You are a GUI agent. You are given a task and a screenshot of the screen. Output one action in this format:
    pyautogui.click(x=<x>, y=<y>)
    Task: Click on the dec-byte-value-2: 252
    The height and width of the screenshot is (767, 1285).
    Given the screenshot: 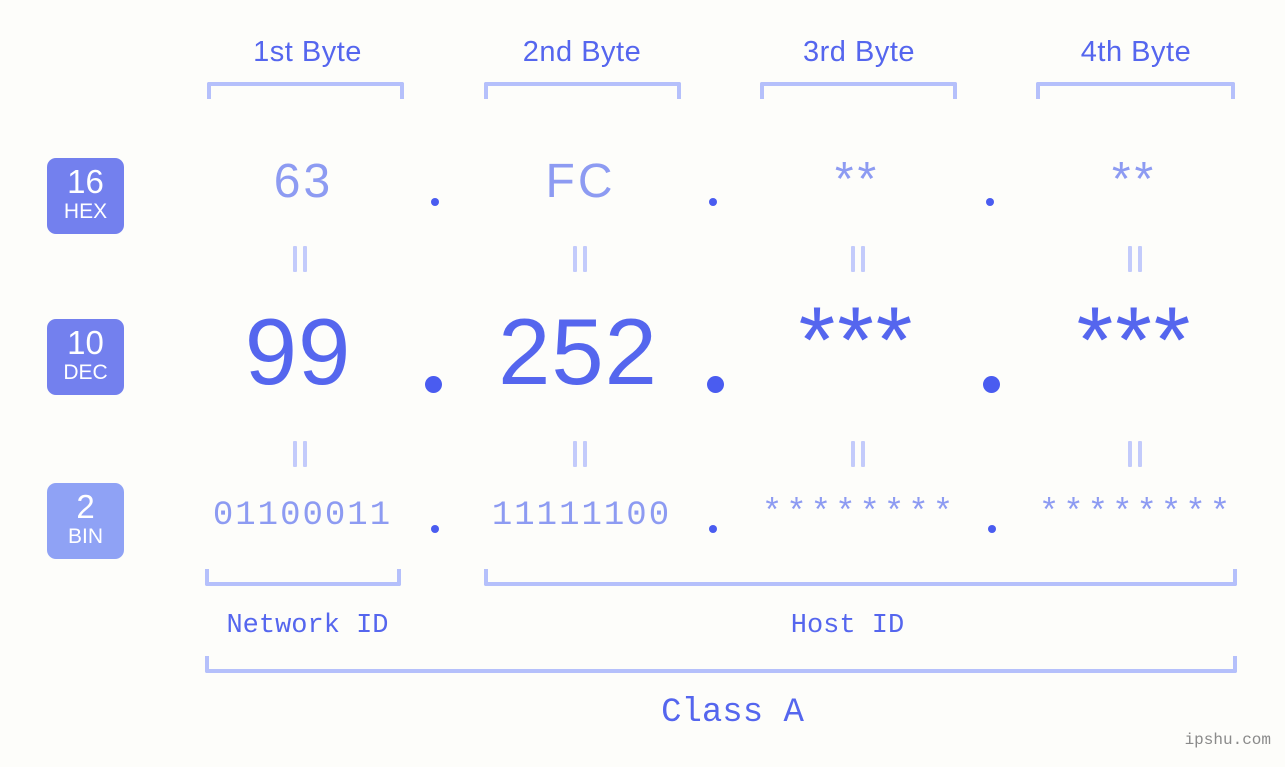 What is the action you would take?
    pyautogui.click(x=578, y=351)
    